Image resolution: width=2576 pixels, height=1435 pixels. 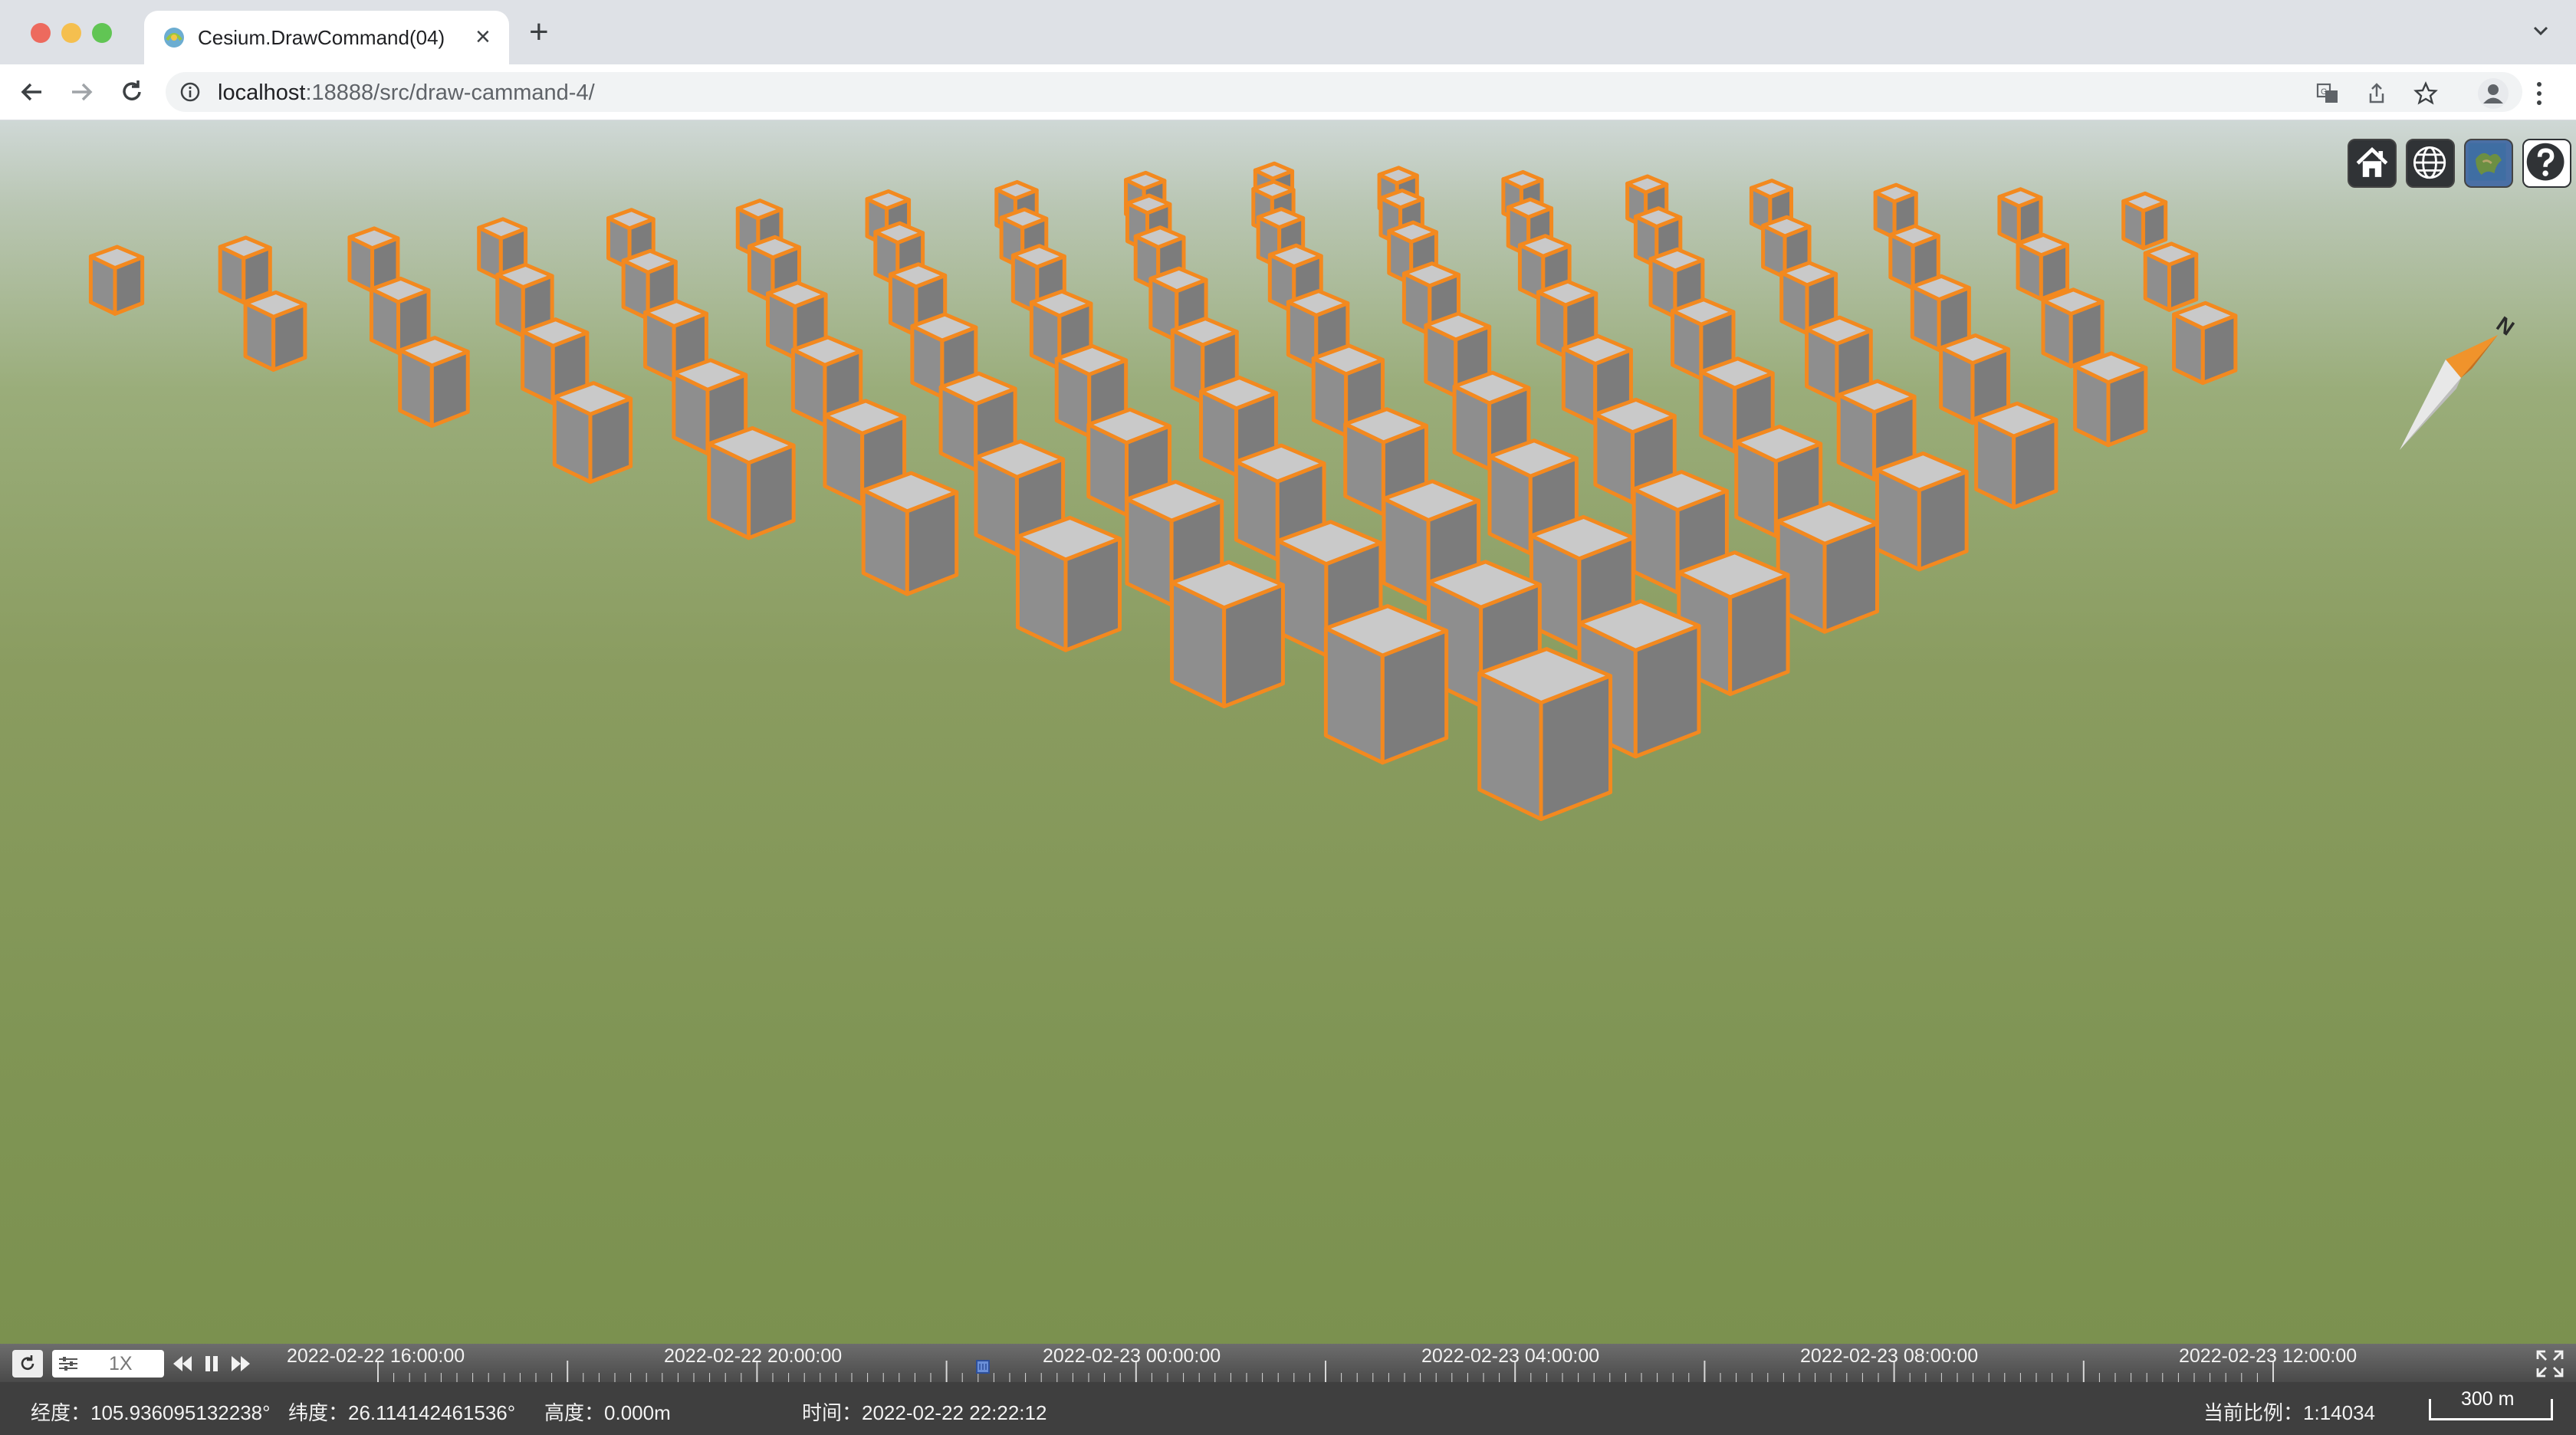 I want to click on scale-readout: 当前比例：1:14034, so click(x=2289, y=1412).